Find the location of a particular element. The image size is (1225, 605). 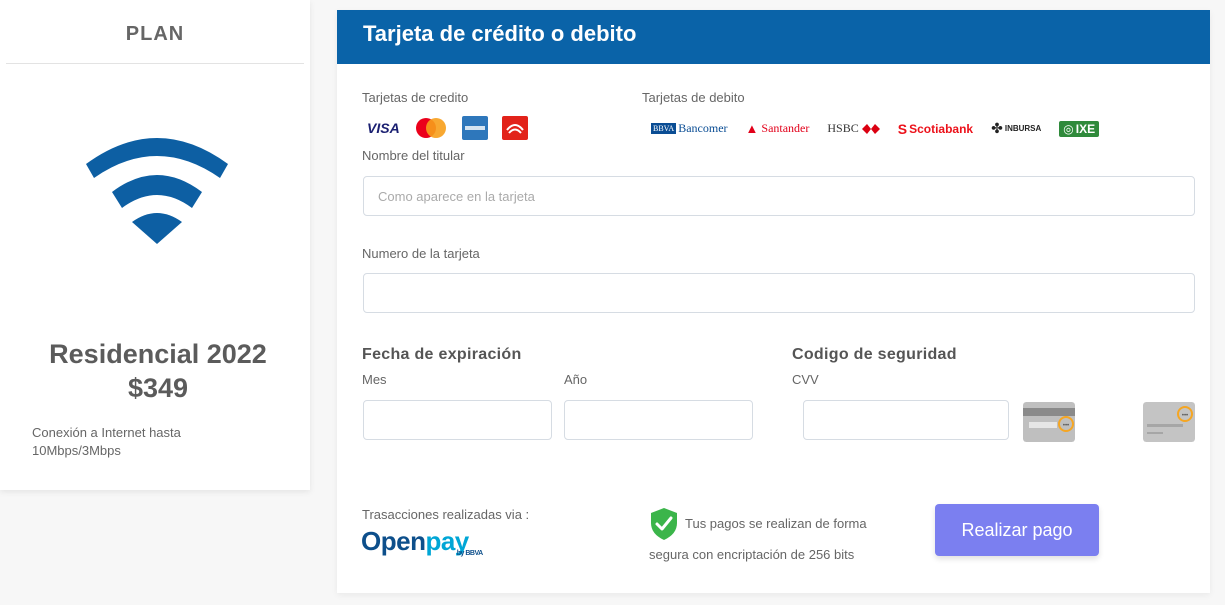

security-code-label: Codigo de seguridad is located at coordinates (874, 354).